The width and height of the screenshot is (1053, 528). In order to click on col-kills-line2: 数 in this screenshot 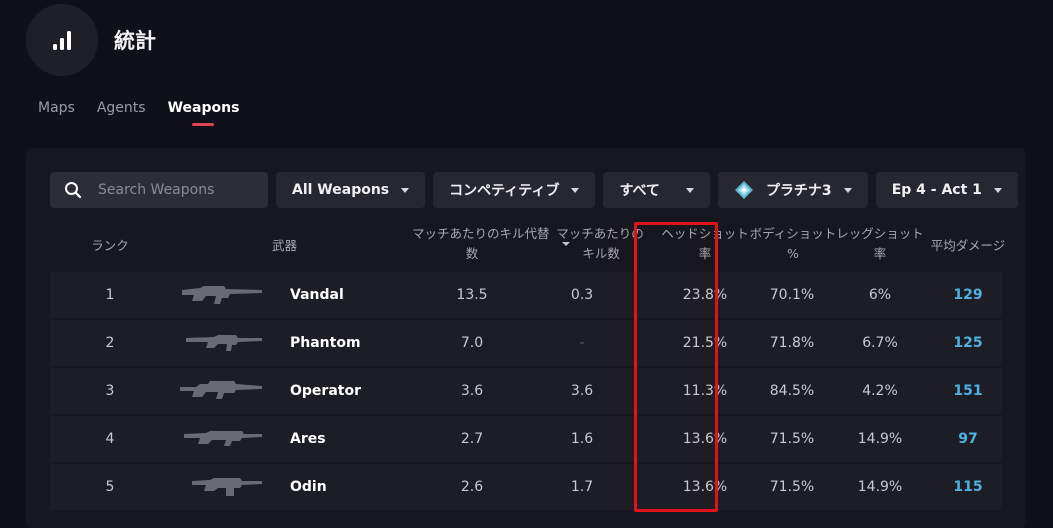, I will do `click(472, 253)`.